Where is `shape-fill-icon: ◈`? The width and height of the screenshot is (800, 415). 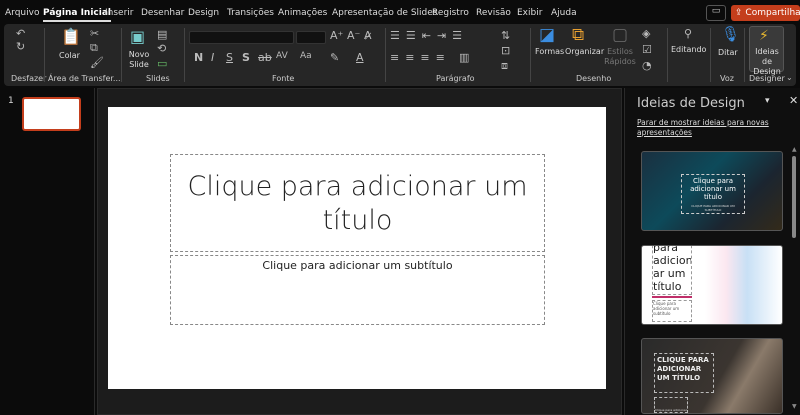
shape-fill-icon: ◈ is located at coordinates (646, 33).